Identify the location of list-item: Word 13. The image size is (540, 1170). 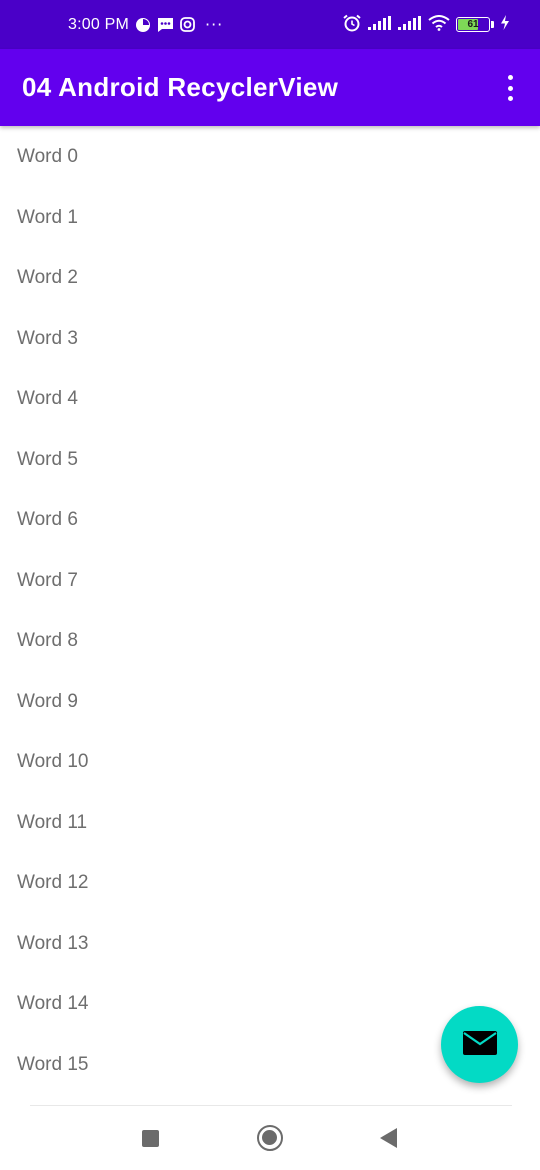
(270, 944).